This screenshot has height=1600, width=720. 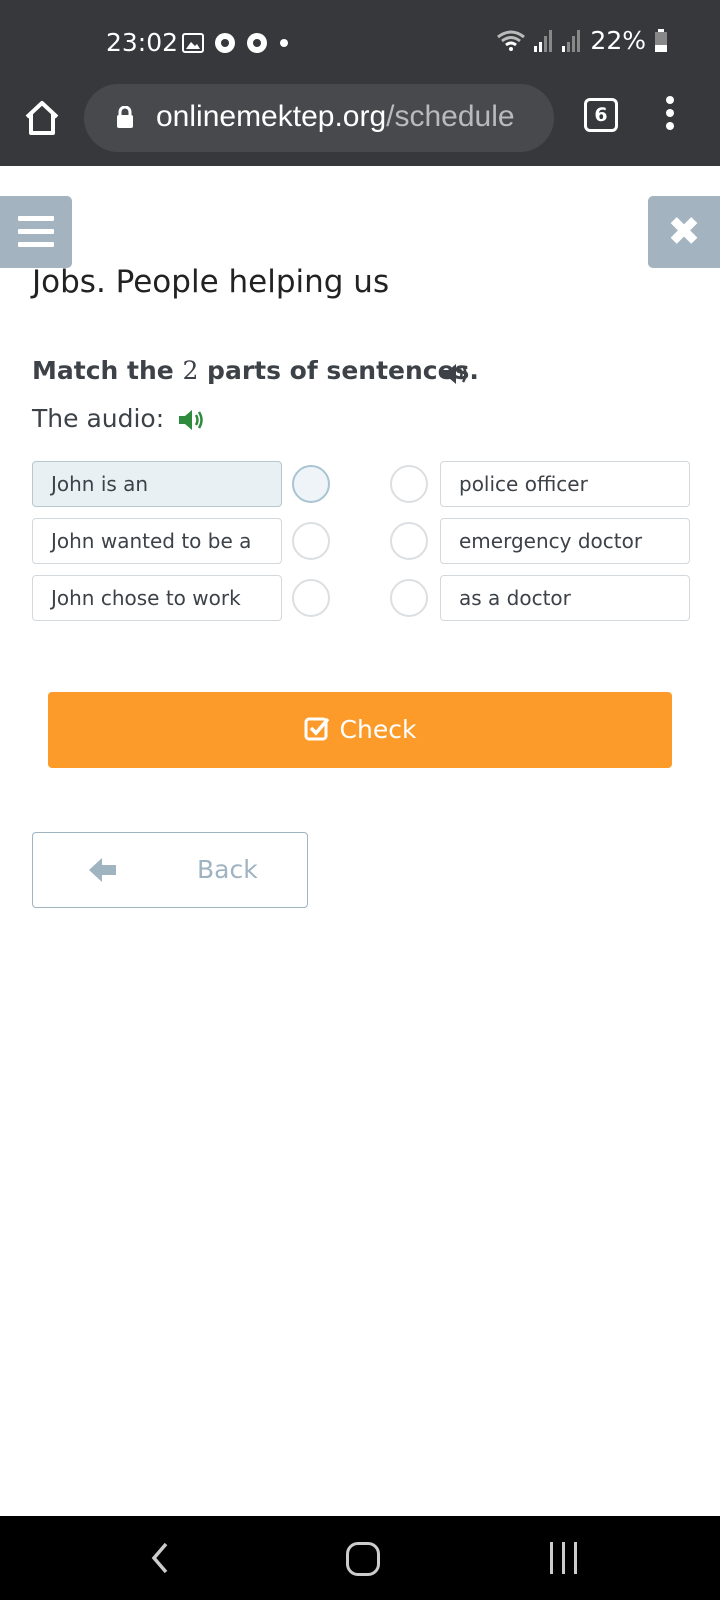 What do you see at coordinates (142, 42) in the screenshot?
I see `status-time: 23:02` at bounding box center [142, 42].